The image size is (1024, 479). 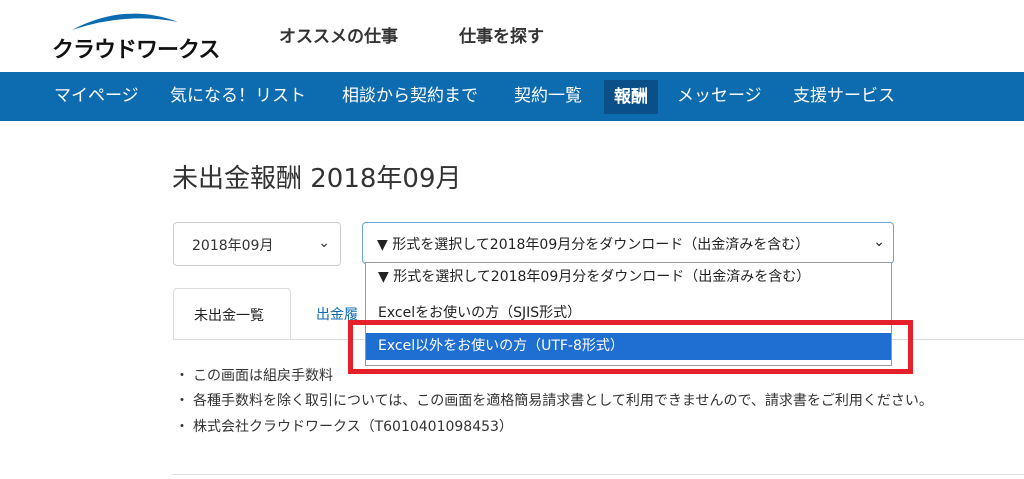 I want to click on note-item: ・この画面は組戻手数料, so click(x=254, y=375).